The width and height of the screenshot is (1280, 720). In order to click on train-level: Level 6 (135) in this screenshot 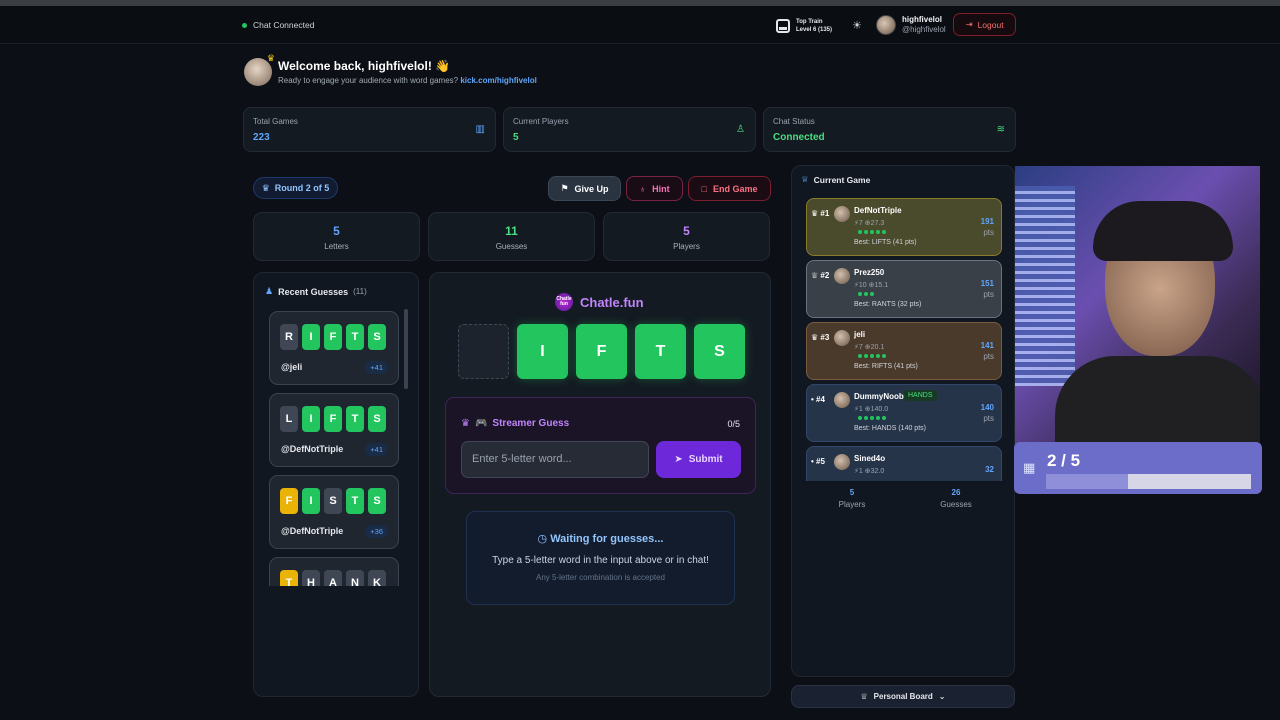, I will do `click(814, 30)`.